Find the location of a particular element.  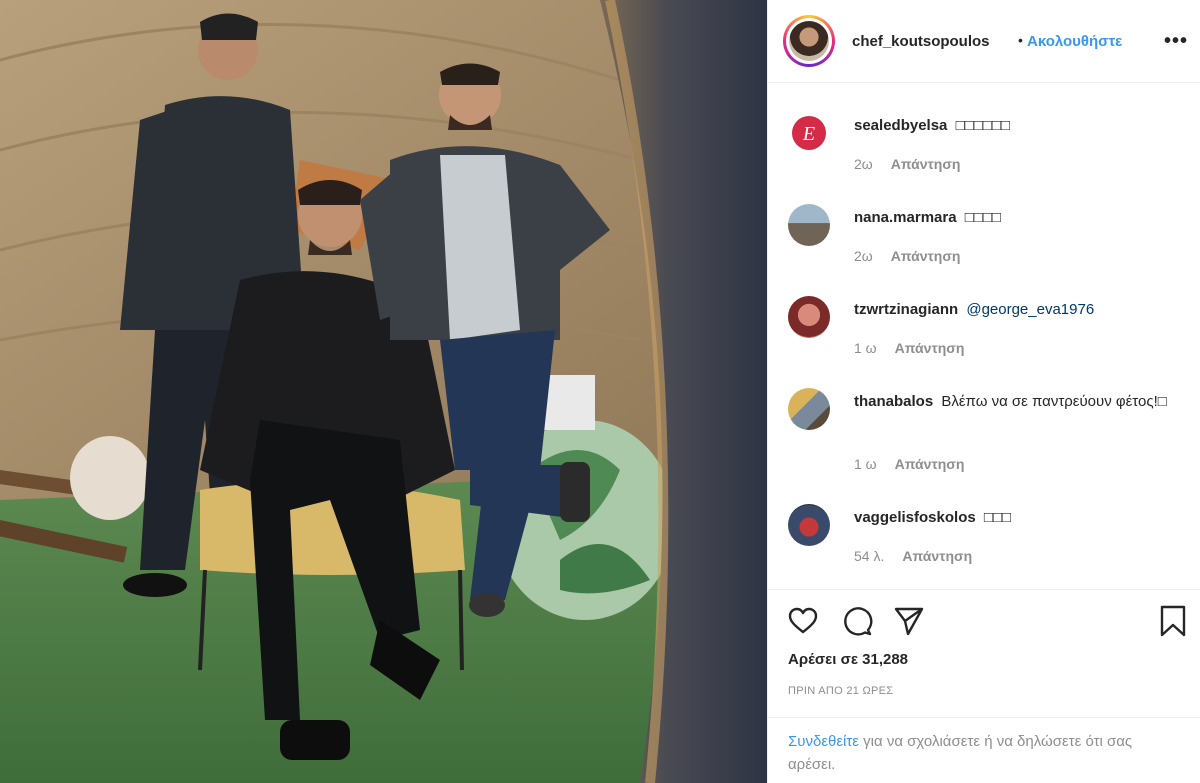

comment-item: nana.marmara □□□□ 2ω Απάντηση is located at coordinates (984, 233).